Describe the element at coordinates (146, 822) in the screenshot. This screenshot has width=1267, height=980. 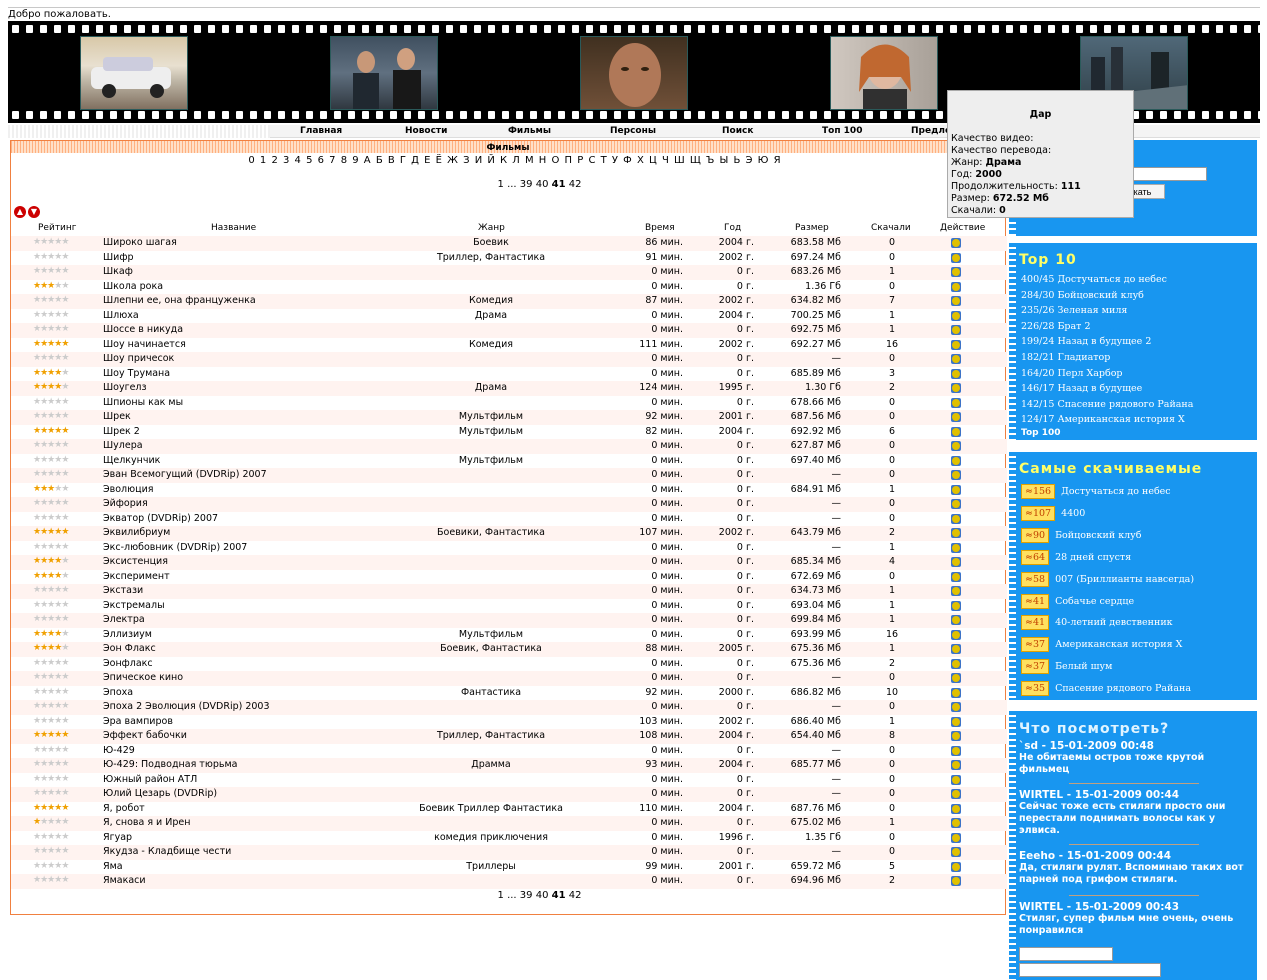
I see `film-name: Я, снова я и Ирен` at that location.